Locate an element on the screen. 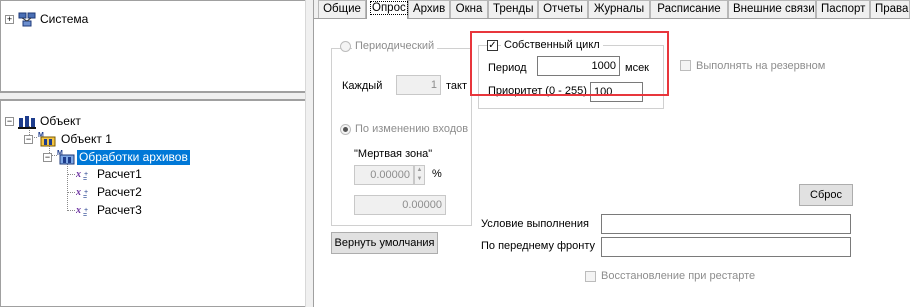 The height and width of the screenshot is (307, 910). tab-polling: Опрос is located at coordinates (387, 9).